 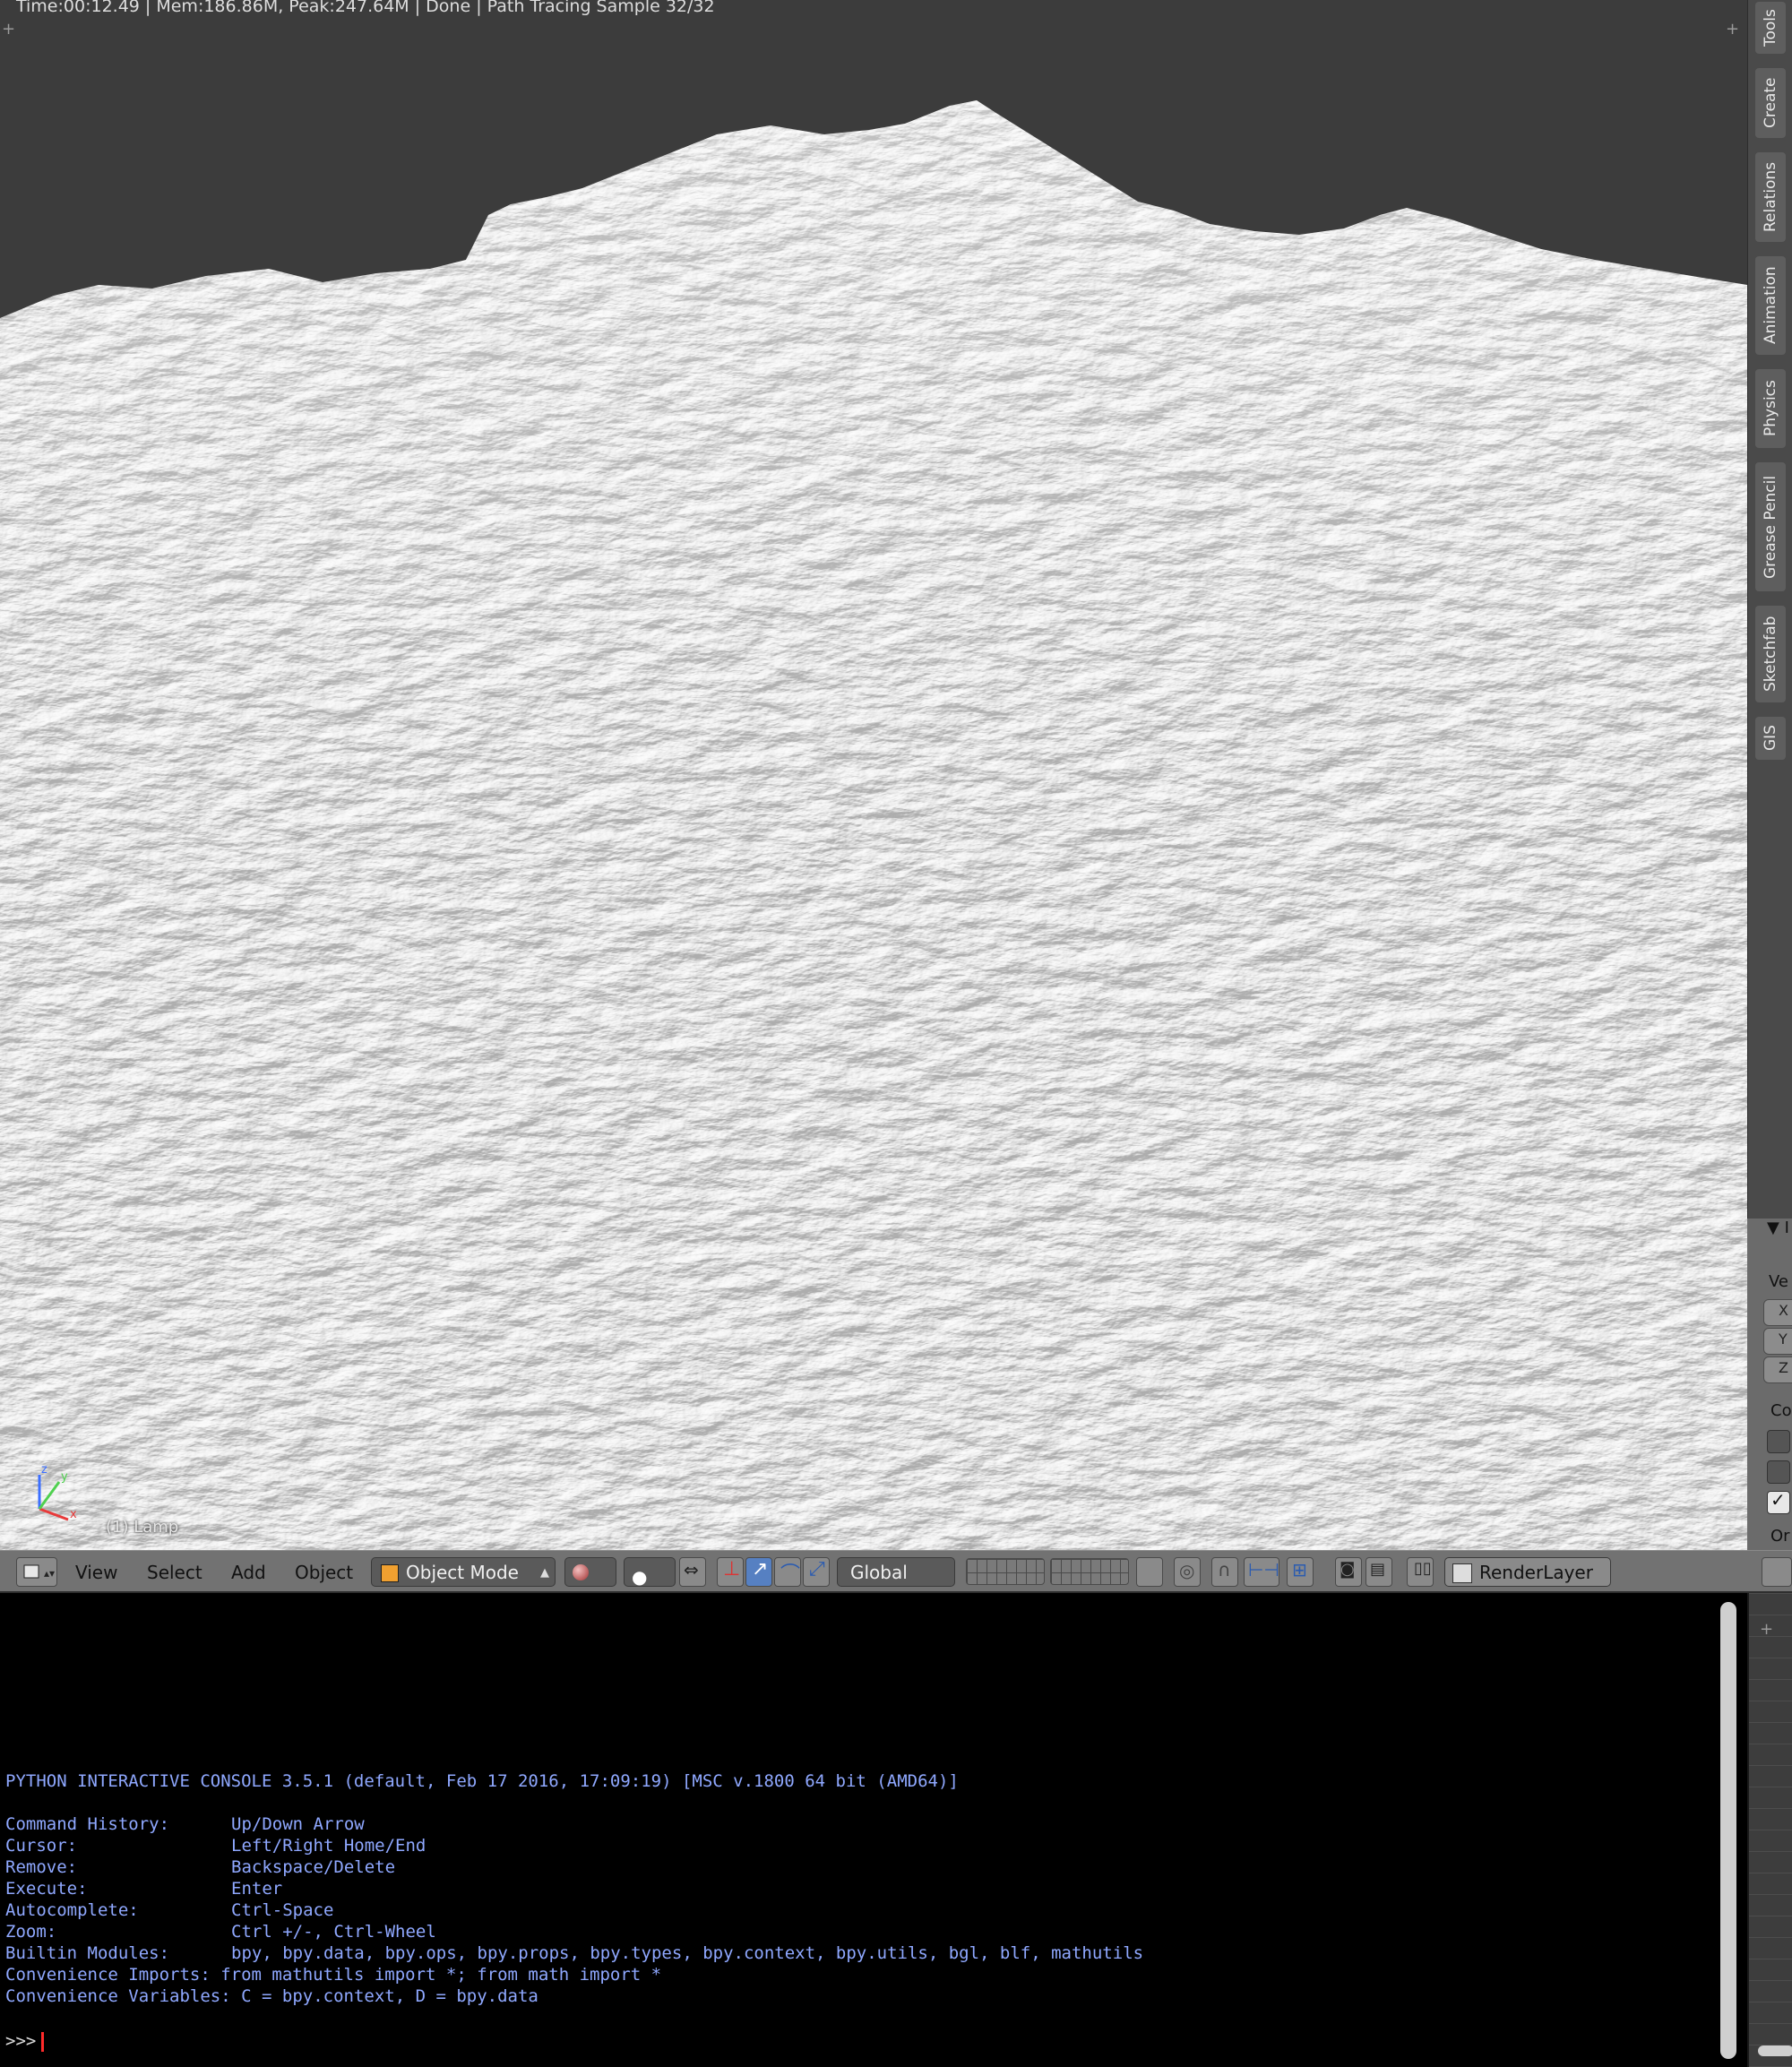 What do you see at coordinates (248, 1572) in the screenshot?
I see `menu-add: Add` at bounding box center [248, 1572].